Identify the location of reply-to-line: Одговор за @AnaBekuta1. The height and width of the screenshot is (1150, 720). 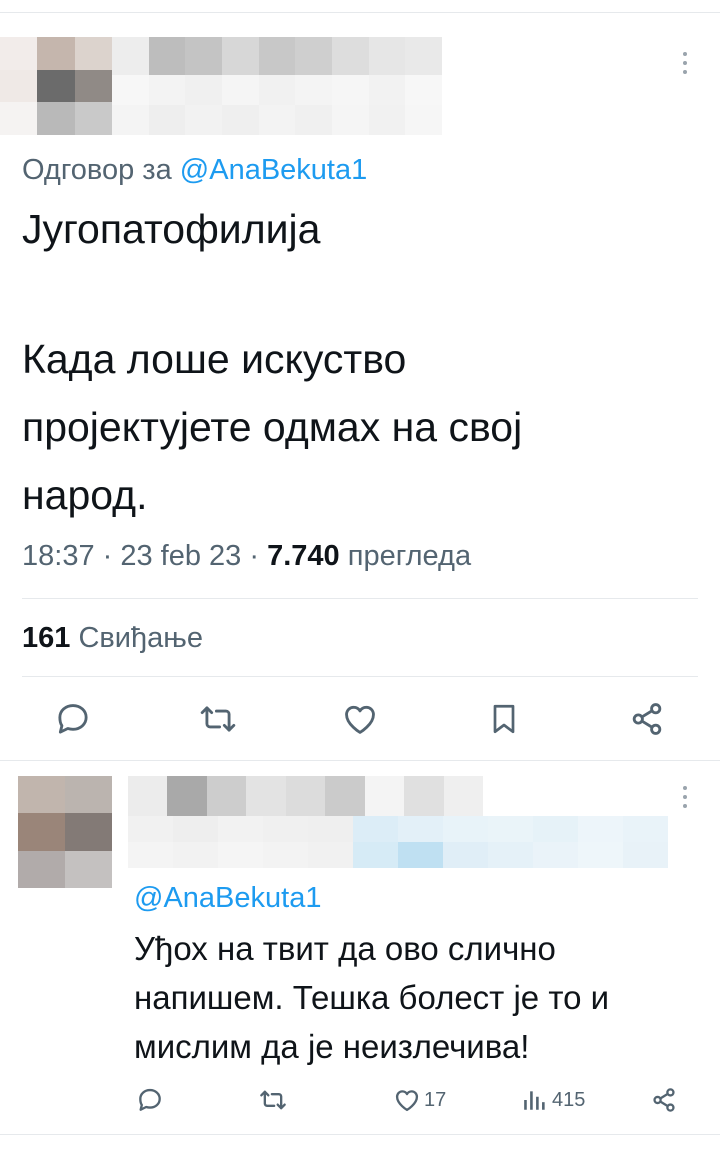
(194, 170).